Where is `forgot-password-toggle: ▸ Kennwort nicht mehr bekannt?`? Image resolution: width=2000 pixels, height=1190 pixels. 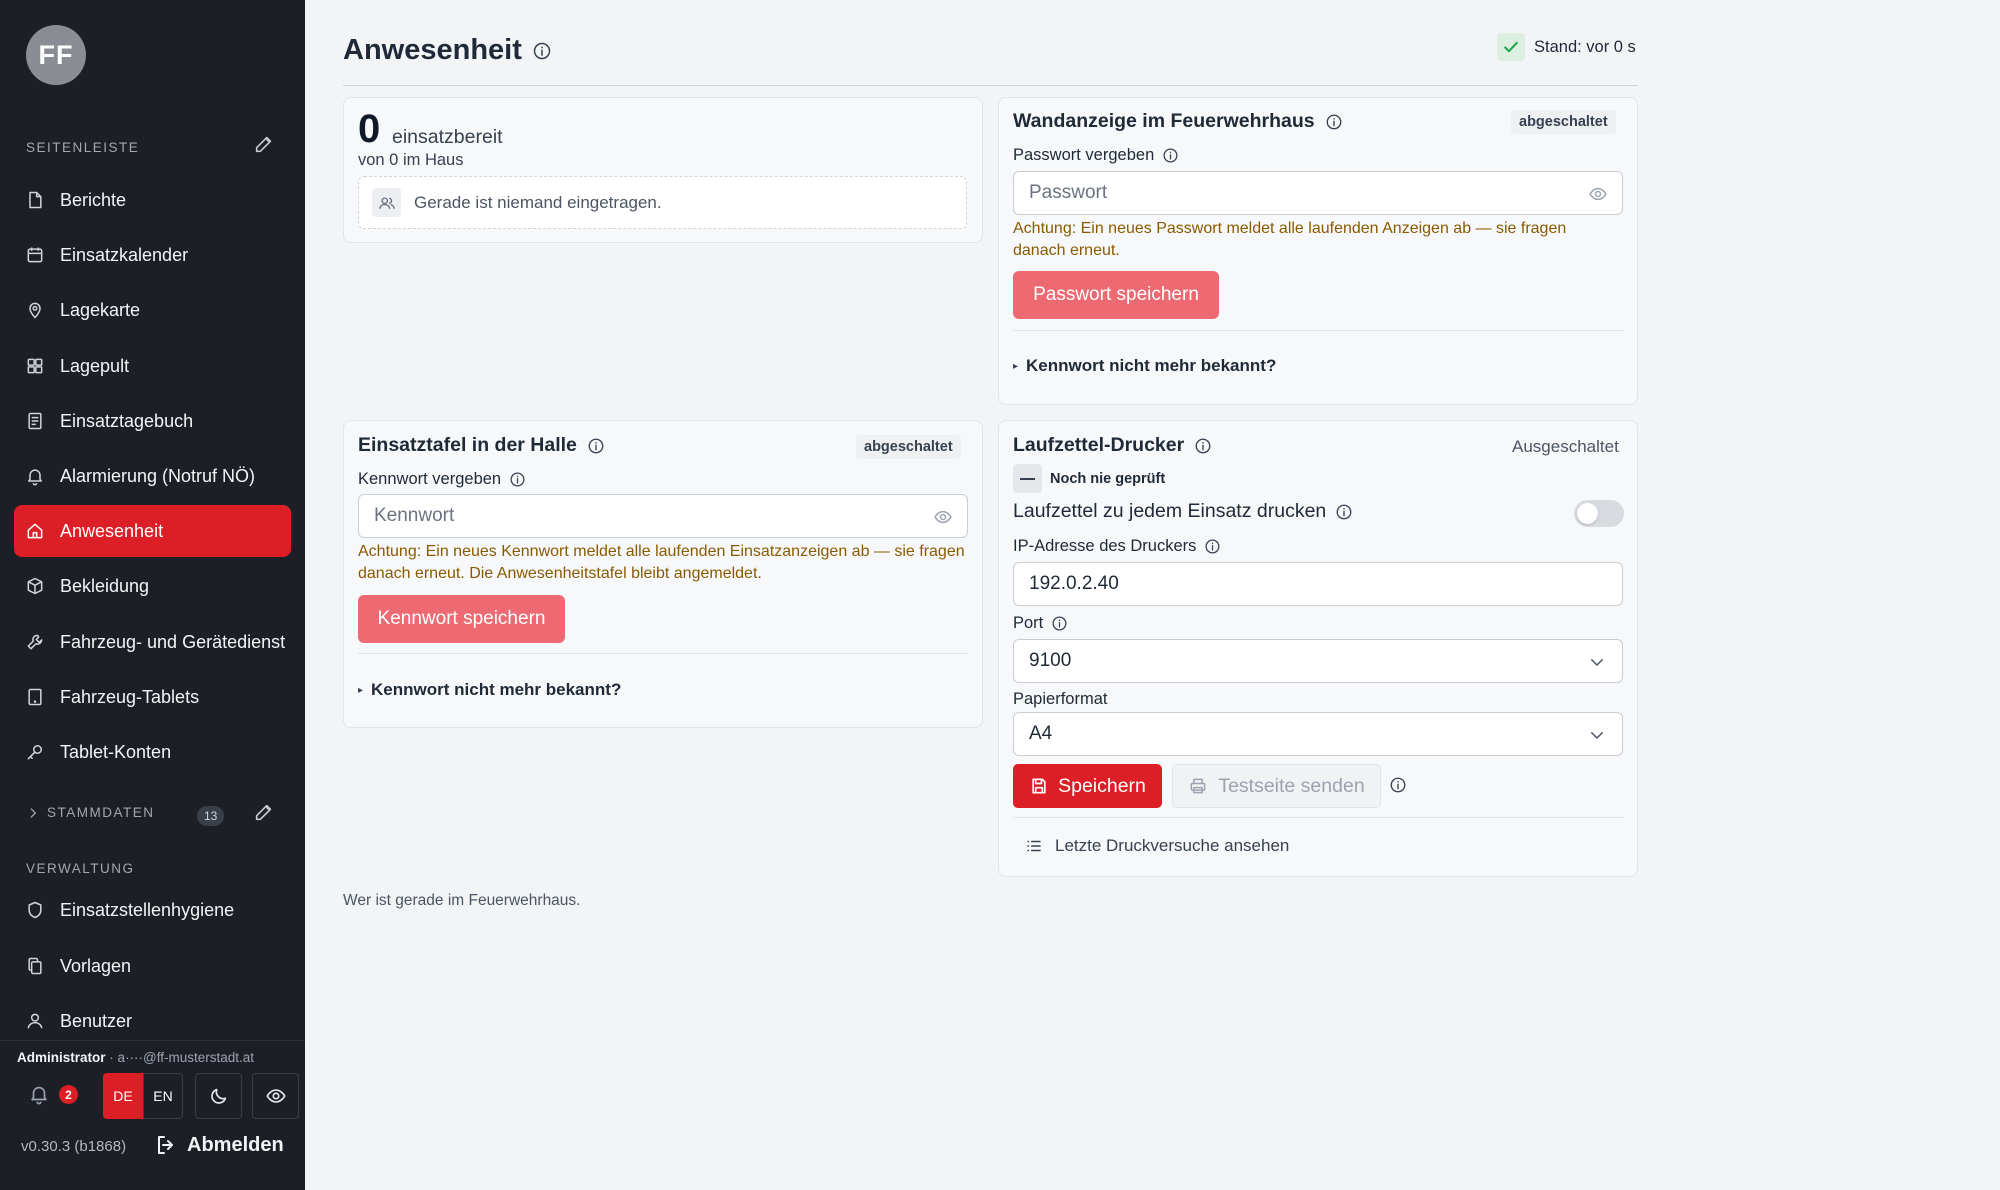
forgot-password-toggle: ▸ Kennwort nicht mehr bekannt? is located at coordinates (1144, 366).